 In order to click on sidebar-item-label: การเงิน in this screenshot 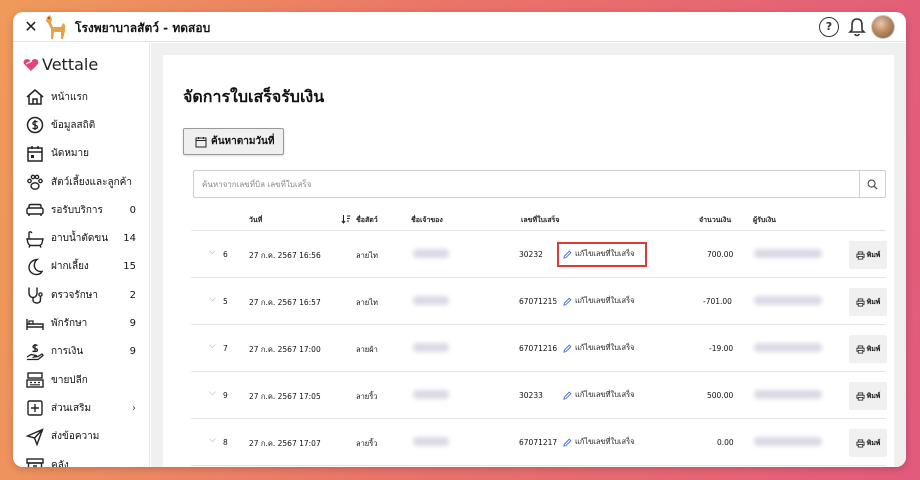, I will do `click(67, 352)`.